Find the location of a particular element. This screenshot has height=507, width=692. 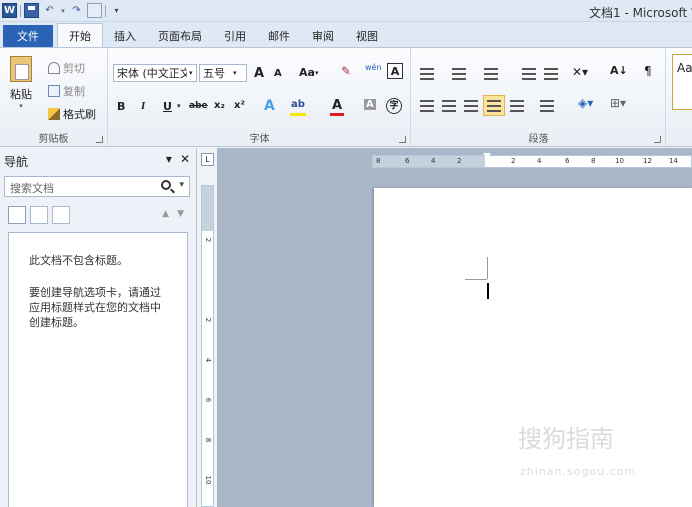

phonetic-guide-button: wén is located at coordinates (373, 67).